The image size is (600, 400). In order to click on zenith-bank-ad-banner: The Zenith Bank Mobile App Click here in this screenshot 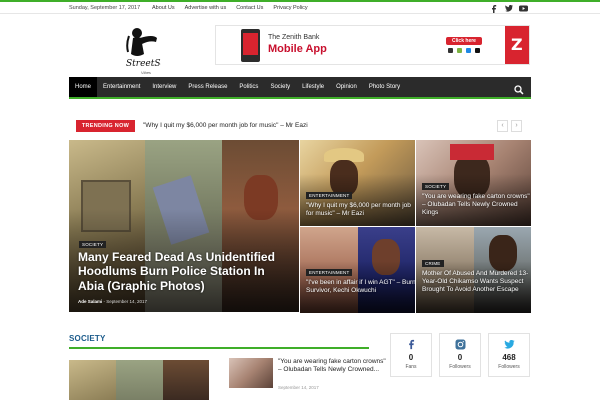, I will do `click(372, 45)`.